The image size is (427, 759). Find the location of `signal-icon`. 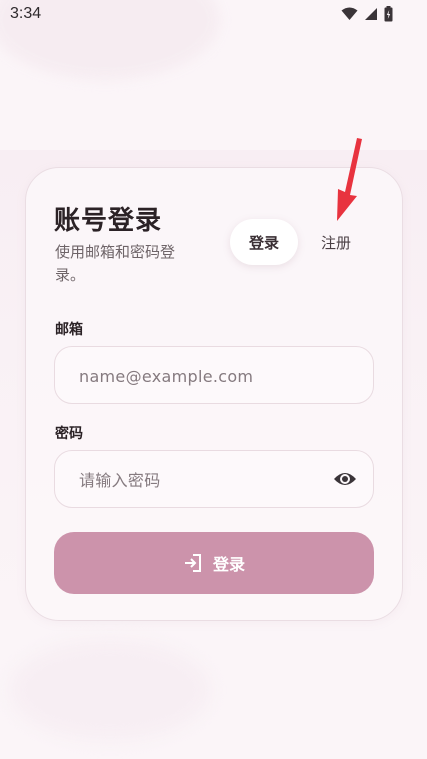

signal-icon is located at coordinates (371, 14).